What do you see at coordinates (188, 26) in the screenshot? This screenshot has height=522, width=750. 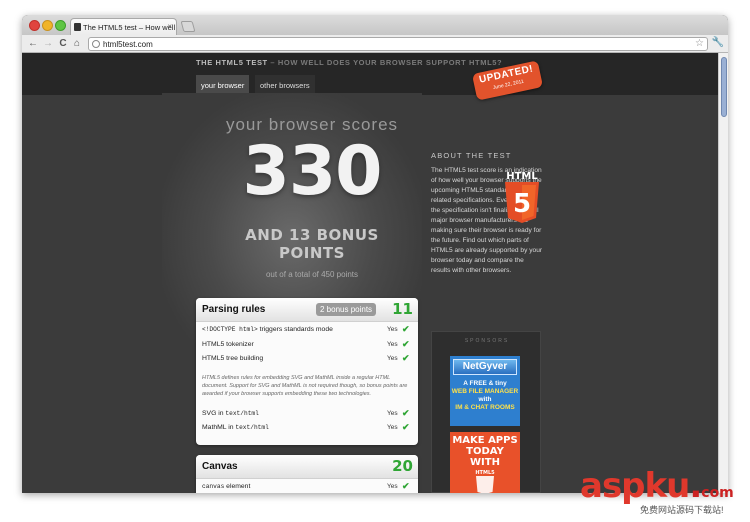 I see `new-tab-button` at bounding box center [188, 26].